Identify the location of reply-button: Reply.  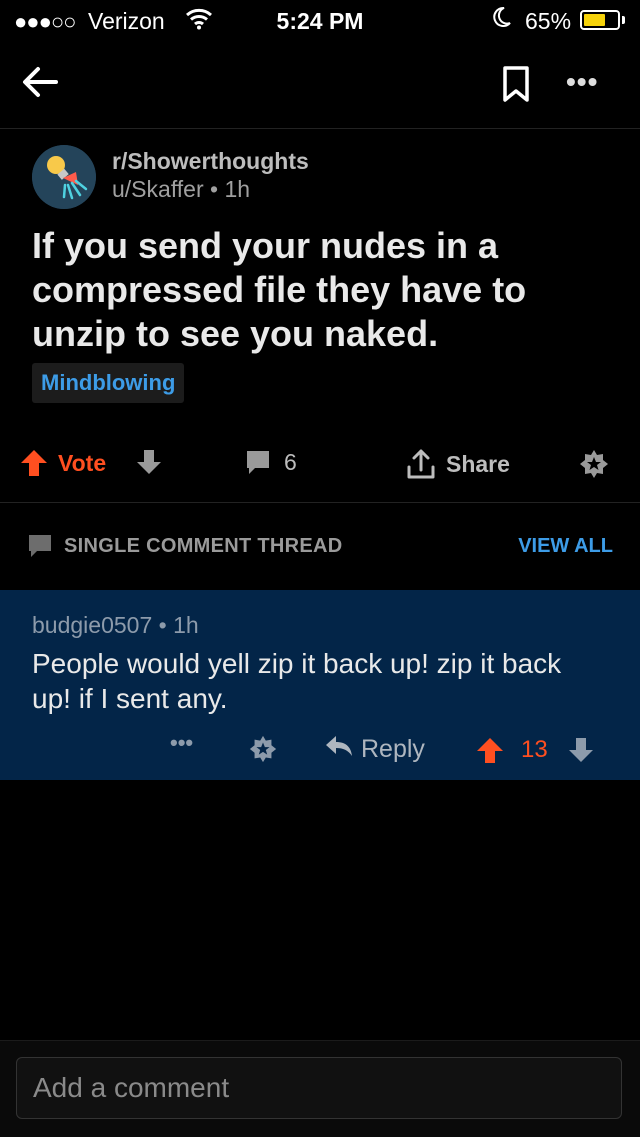
(375, 749).